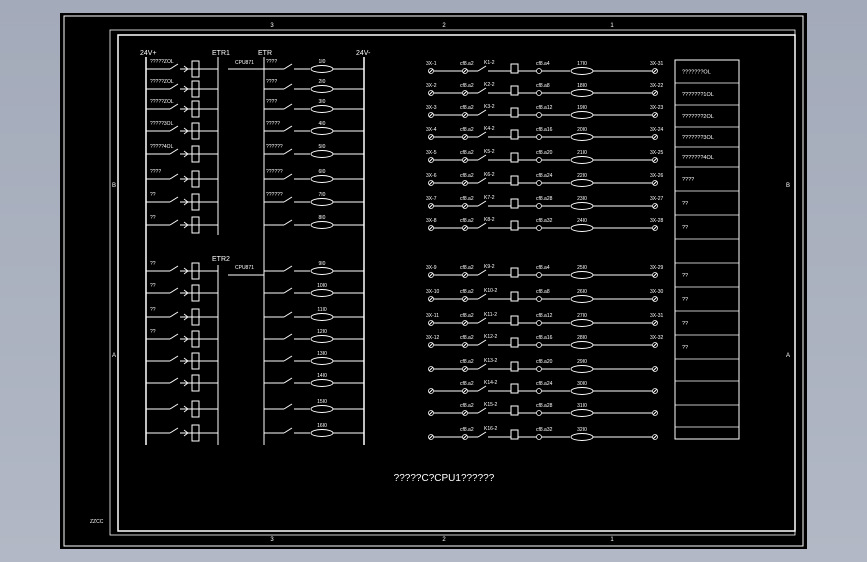  What do you see at coordinates (491, 429) in the screenshot?
I see `relay-label: K16-2` at bounding box center [491, 429].